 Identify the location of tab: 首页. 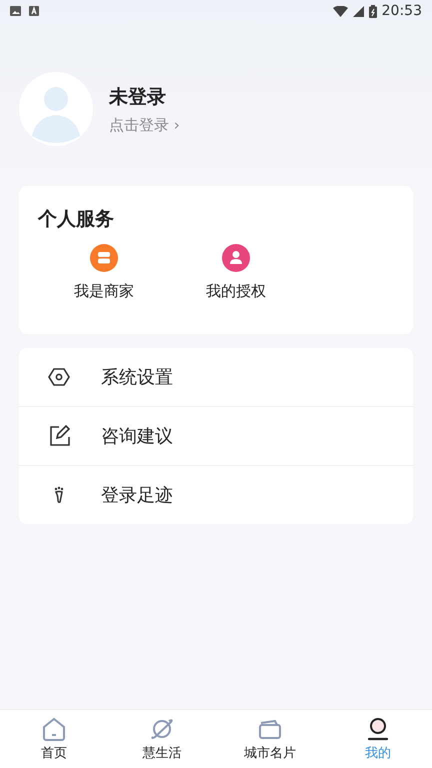
(54, 739).